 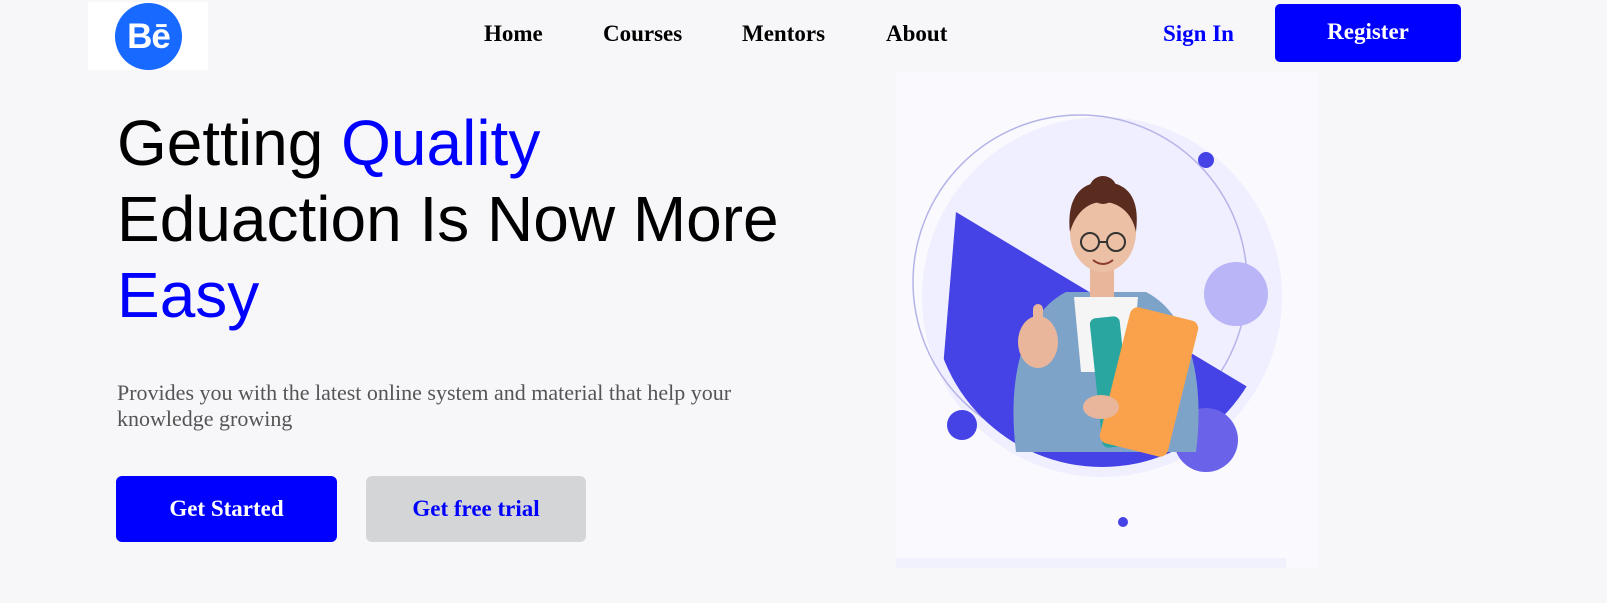 What do you see at coordinates (188, 295) in the screenshot?
I see `headline-highlight-easy: Easy` at bounding box center [188, 295].